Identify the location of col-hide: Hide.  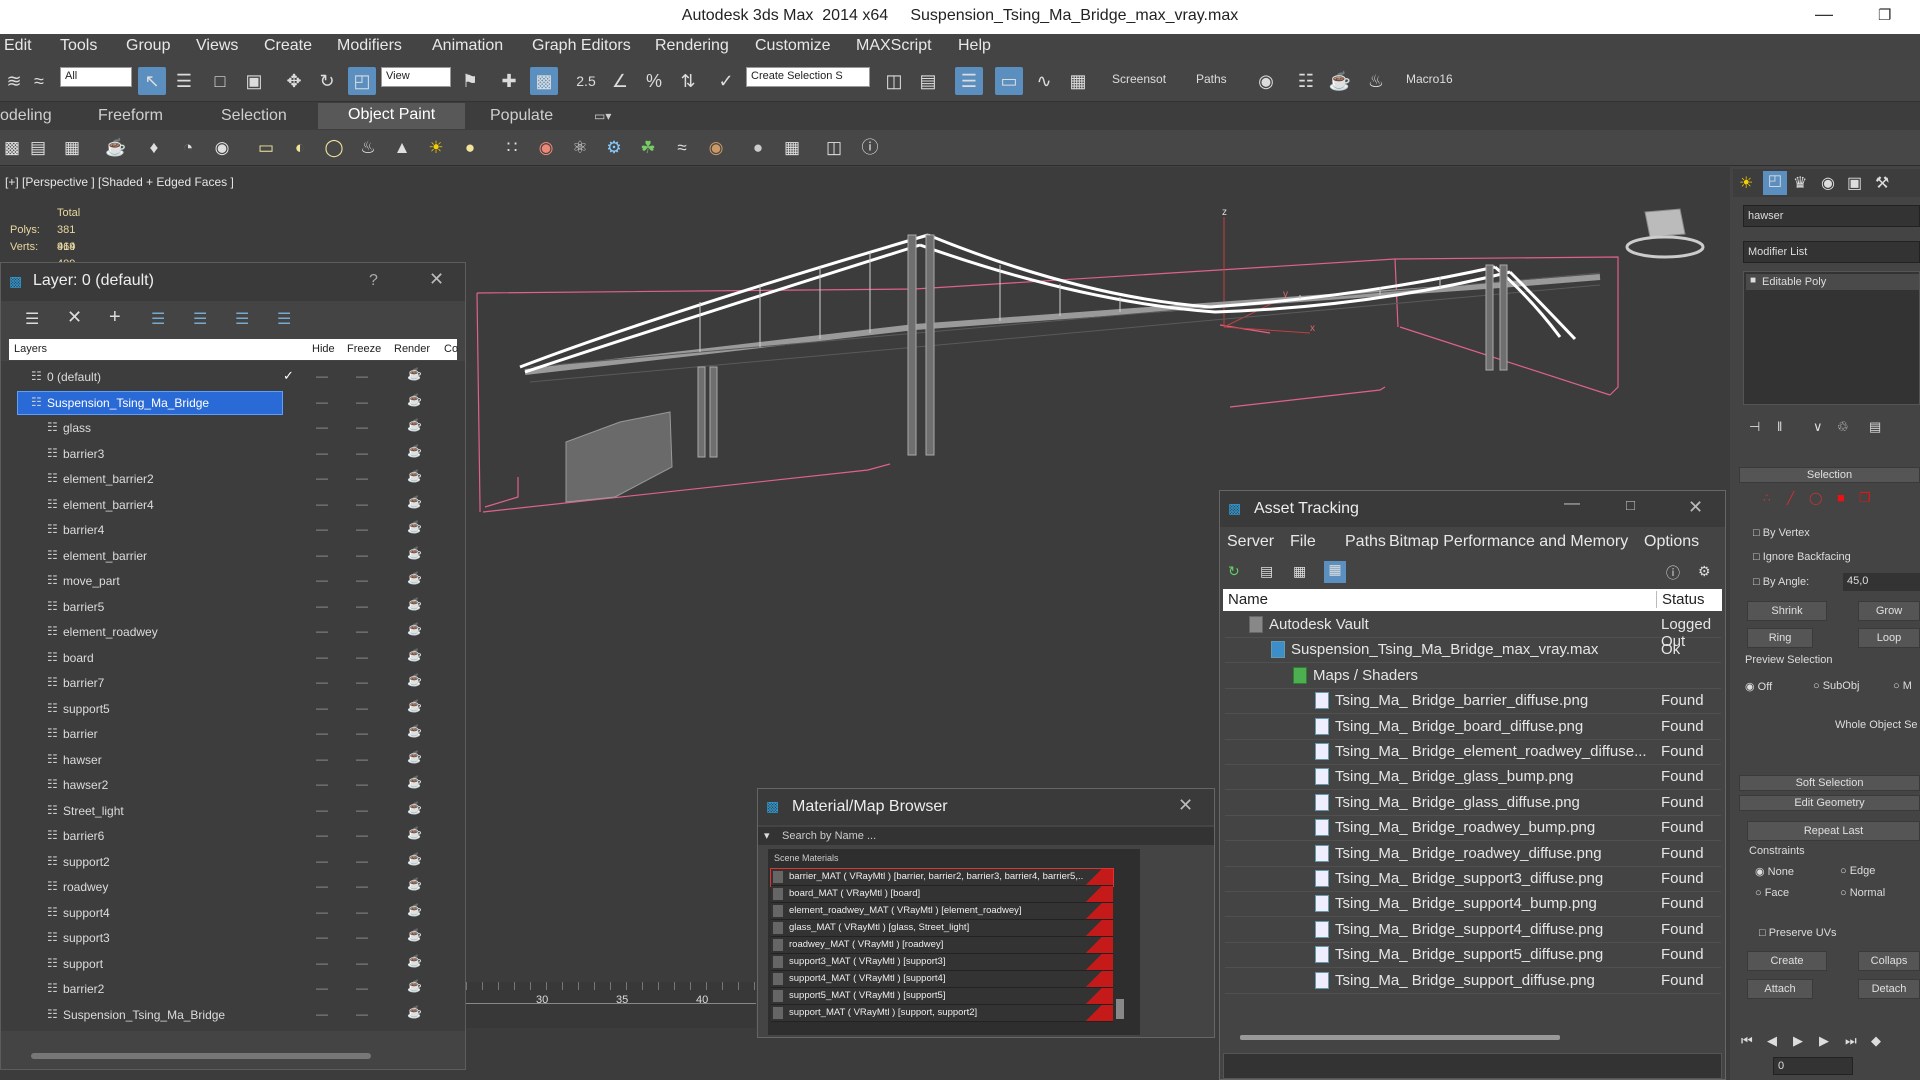
(323, 349).